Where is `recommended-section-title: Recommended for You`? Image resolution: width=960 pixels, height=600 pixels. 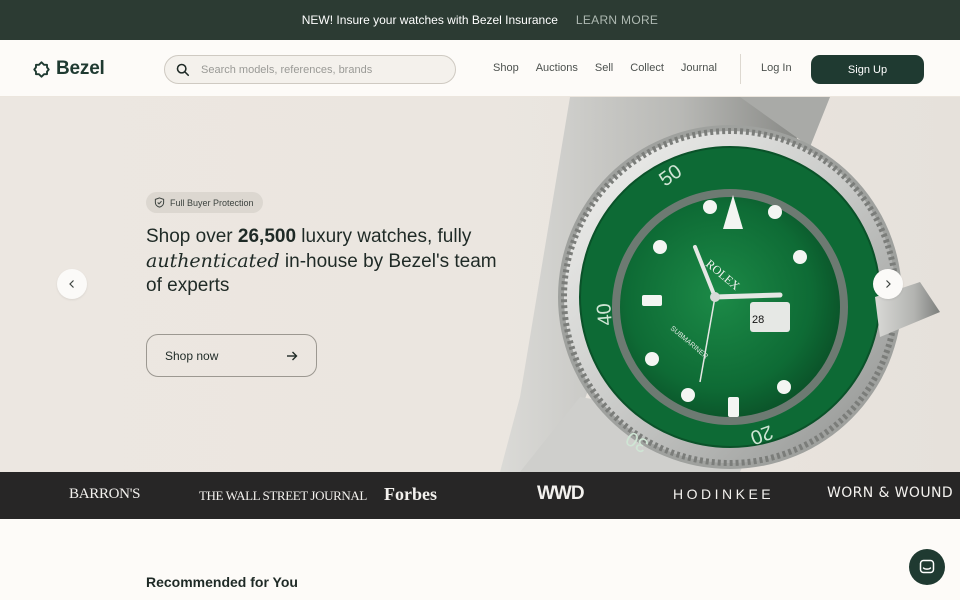 recommended-section-title: Recommended for You is located at coordinates (222, 582).